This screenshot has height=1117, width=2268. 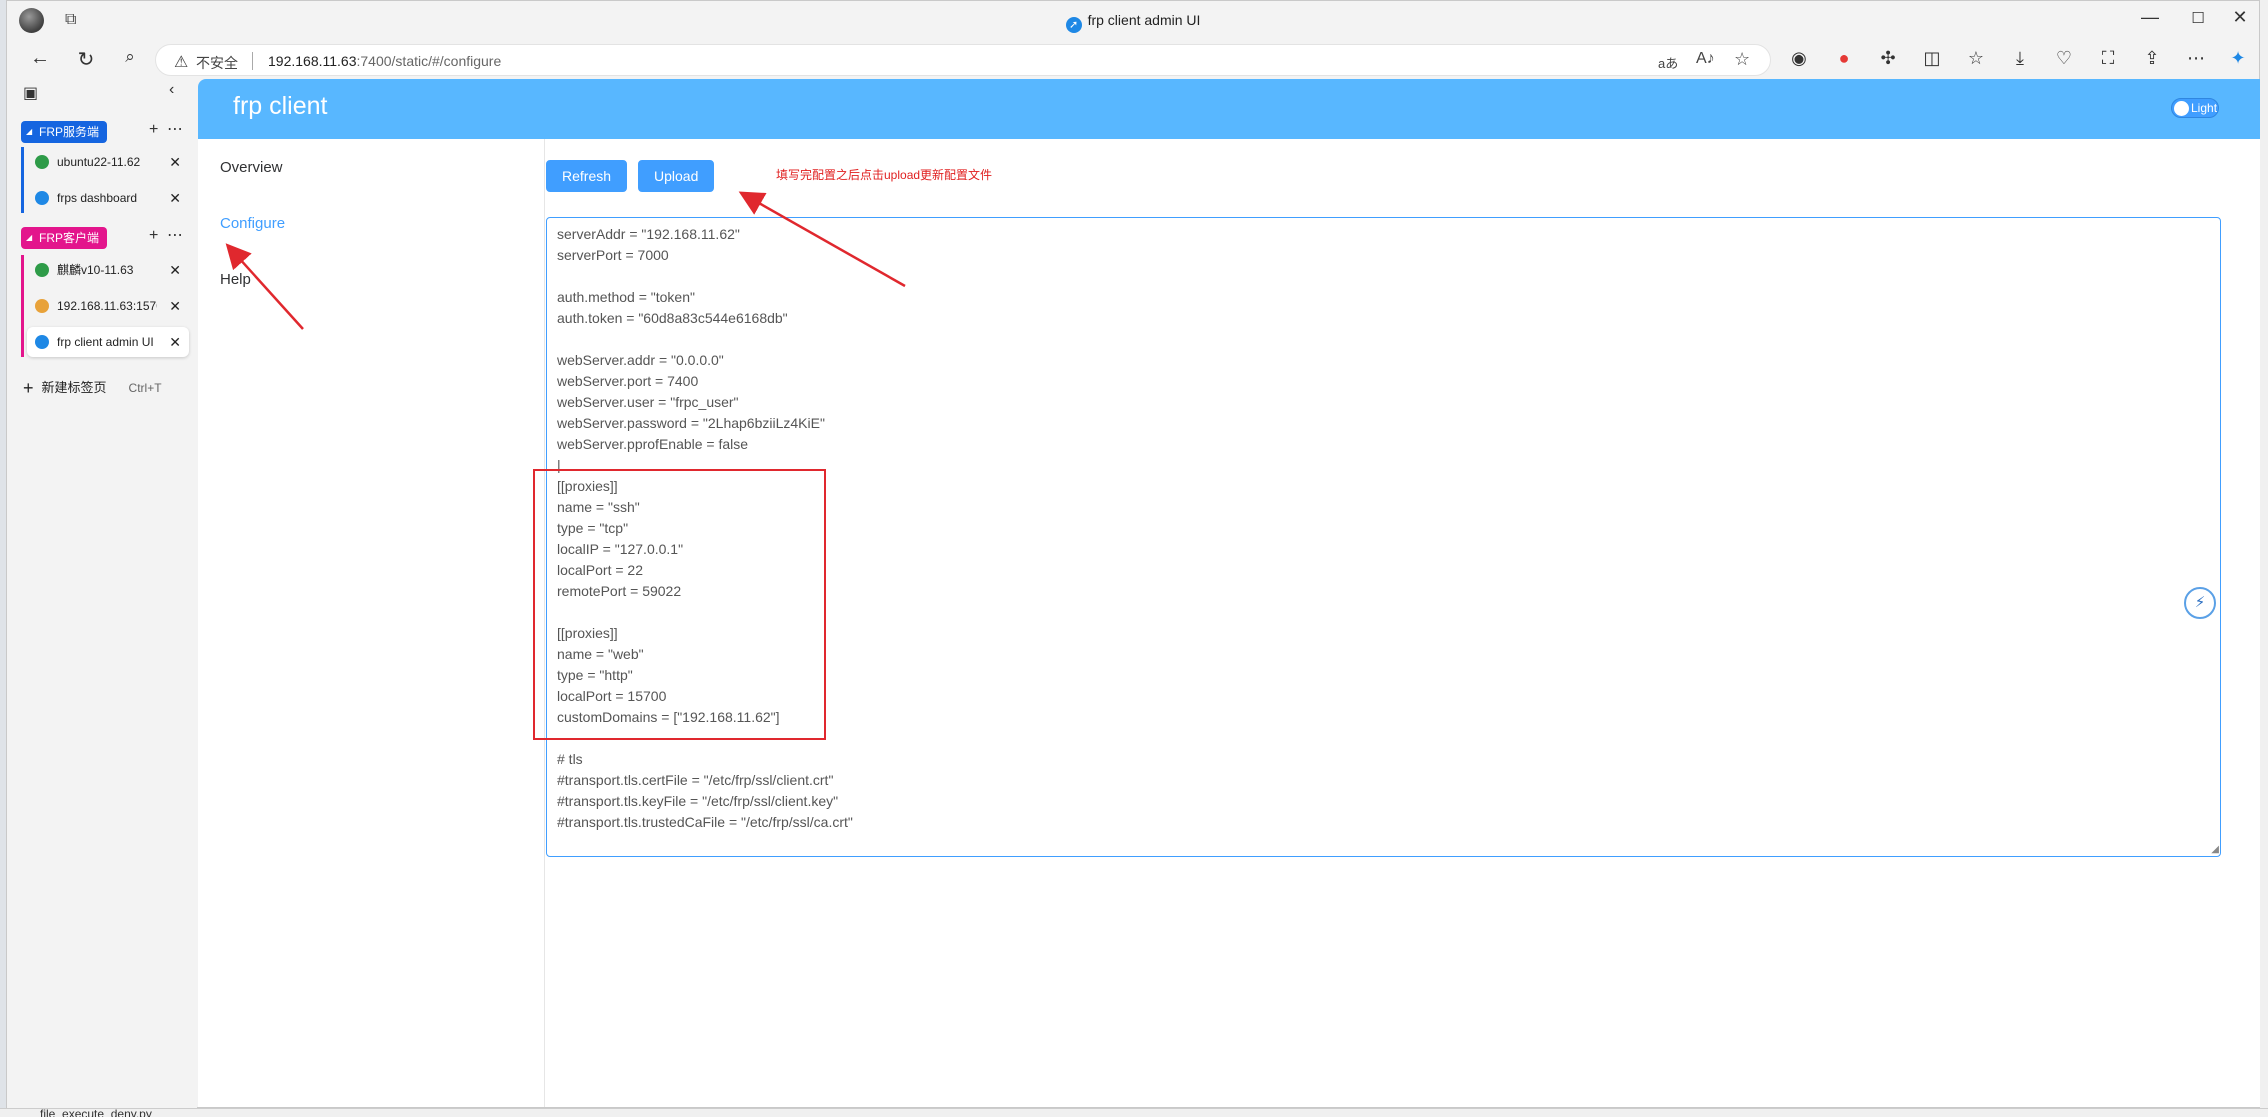 I want to click on config-line: webServer.port = 7400, so click(x=628, y=381).